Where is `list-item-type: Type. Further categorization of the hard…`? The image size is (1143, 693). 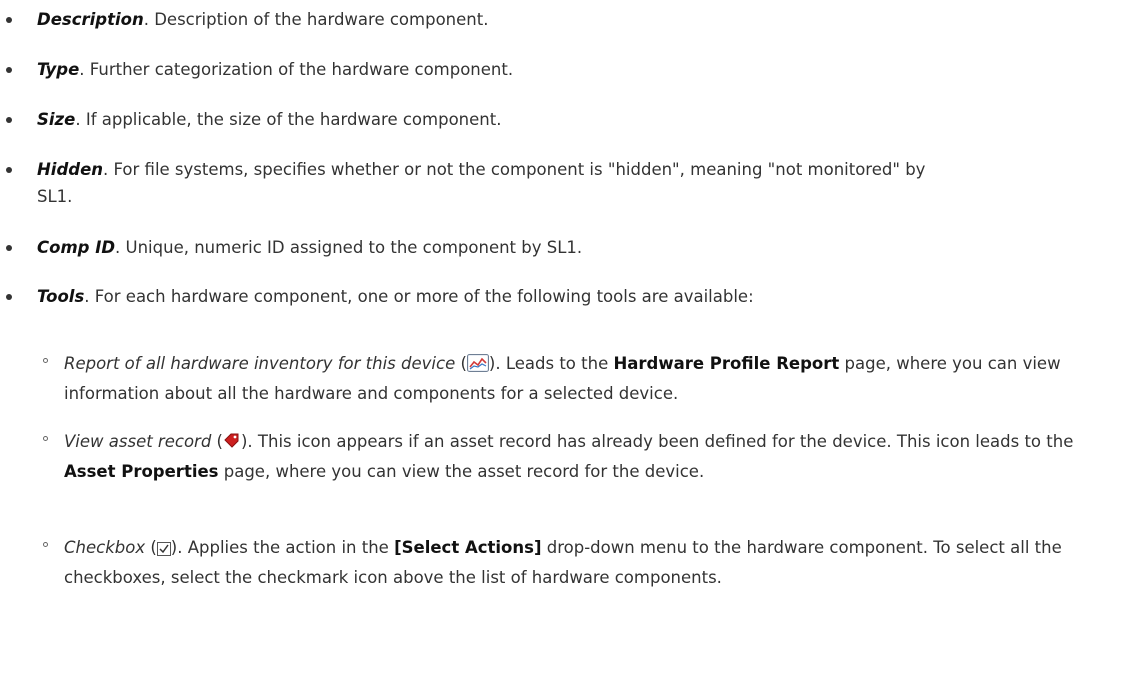
list-item-type: Type. Further categorization of the hard… is located at coordinates (550, 69).